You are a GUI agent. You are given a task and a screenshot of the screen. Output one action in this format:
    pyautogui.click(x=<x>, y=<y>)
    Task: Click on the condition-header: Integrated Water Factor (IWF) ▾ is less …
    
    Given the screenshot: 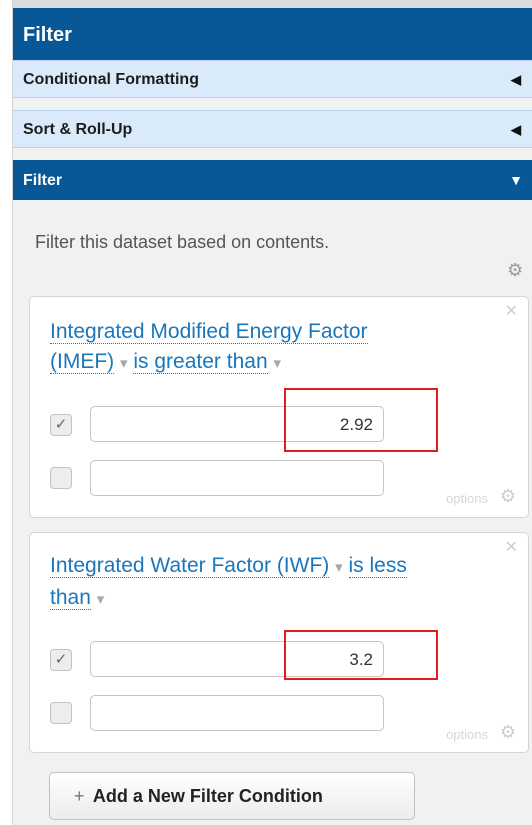 What is the action you would take?
    pyautogui.click(x=228, y=583)
    